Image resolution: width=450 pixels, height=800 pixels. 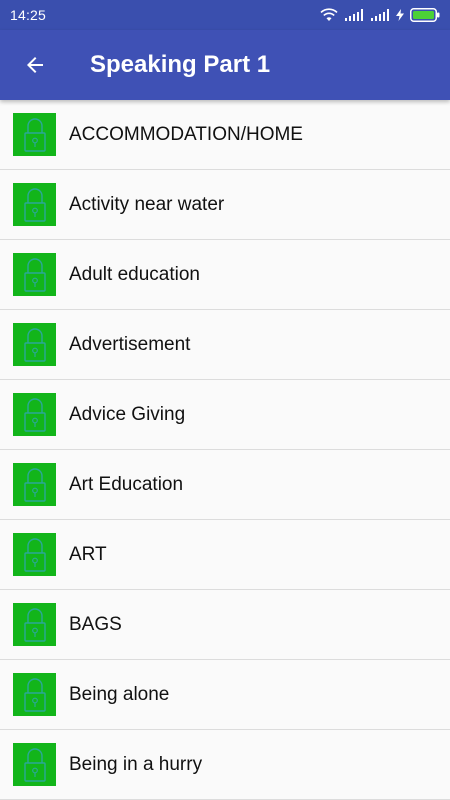 I want to click on list-item: Advertisement, so click(x=225, y=345).